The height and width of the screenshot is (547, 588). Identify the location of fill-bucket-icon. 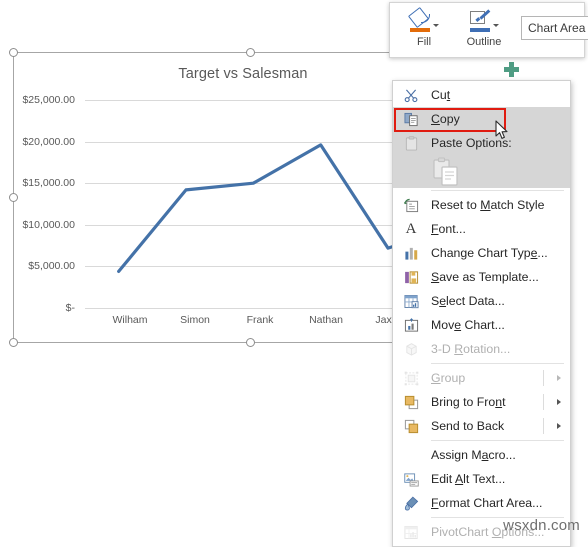
(418, 19).